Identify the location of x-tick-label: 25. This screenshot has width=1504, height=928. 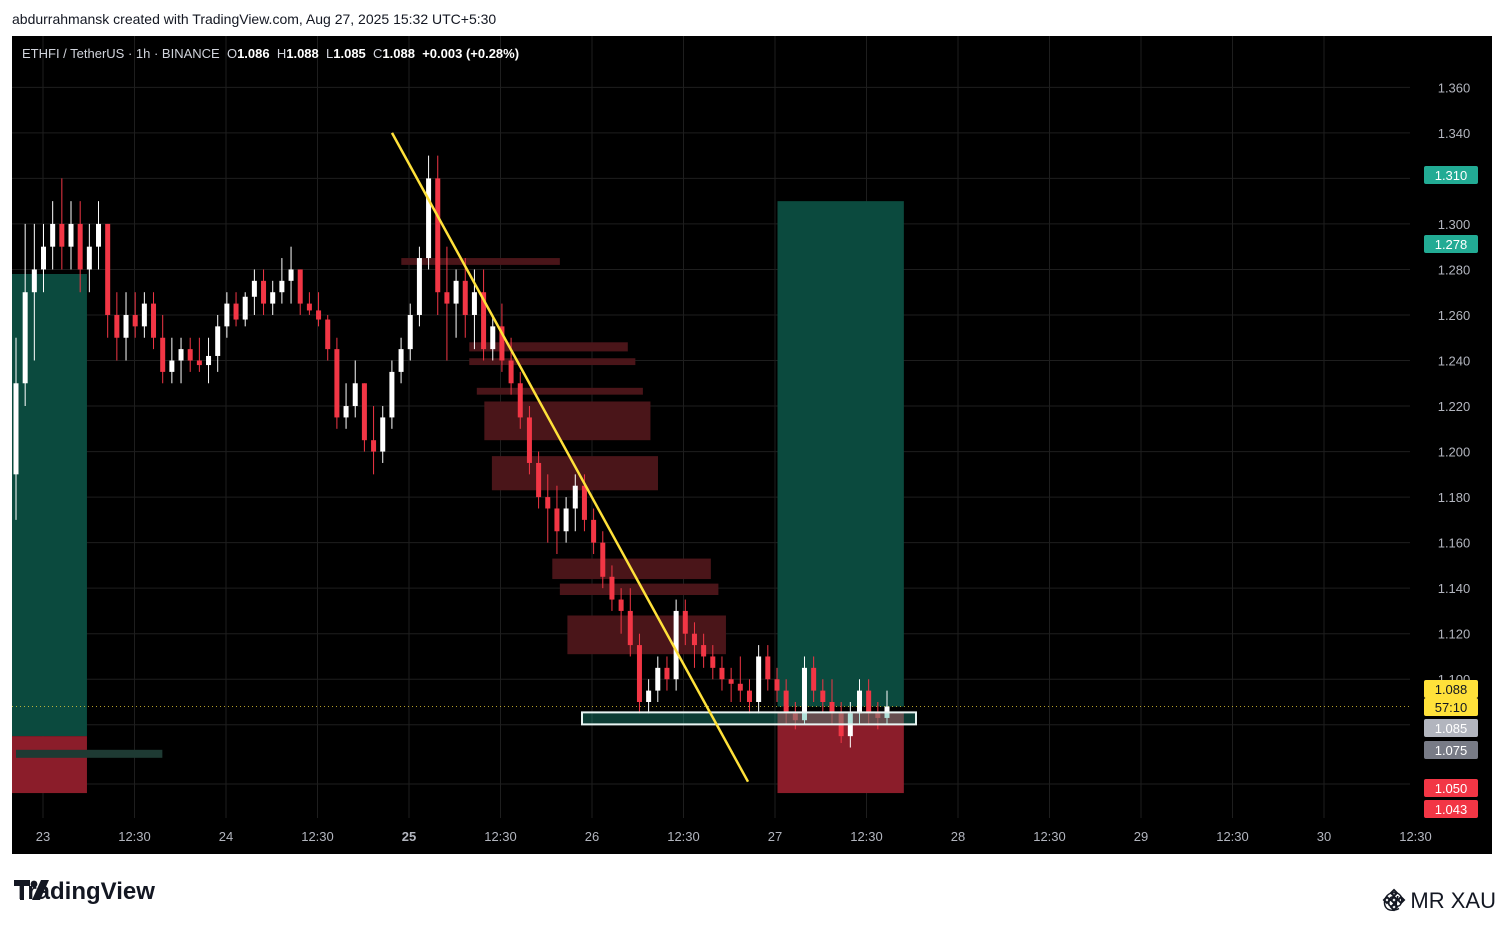
(409, 836).